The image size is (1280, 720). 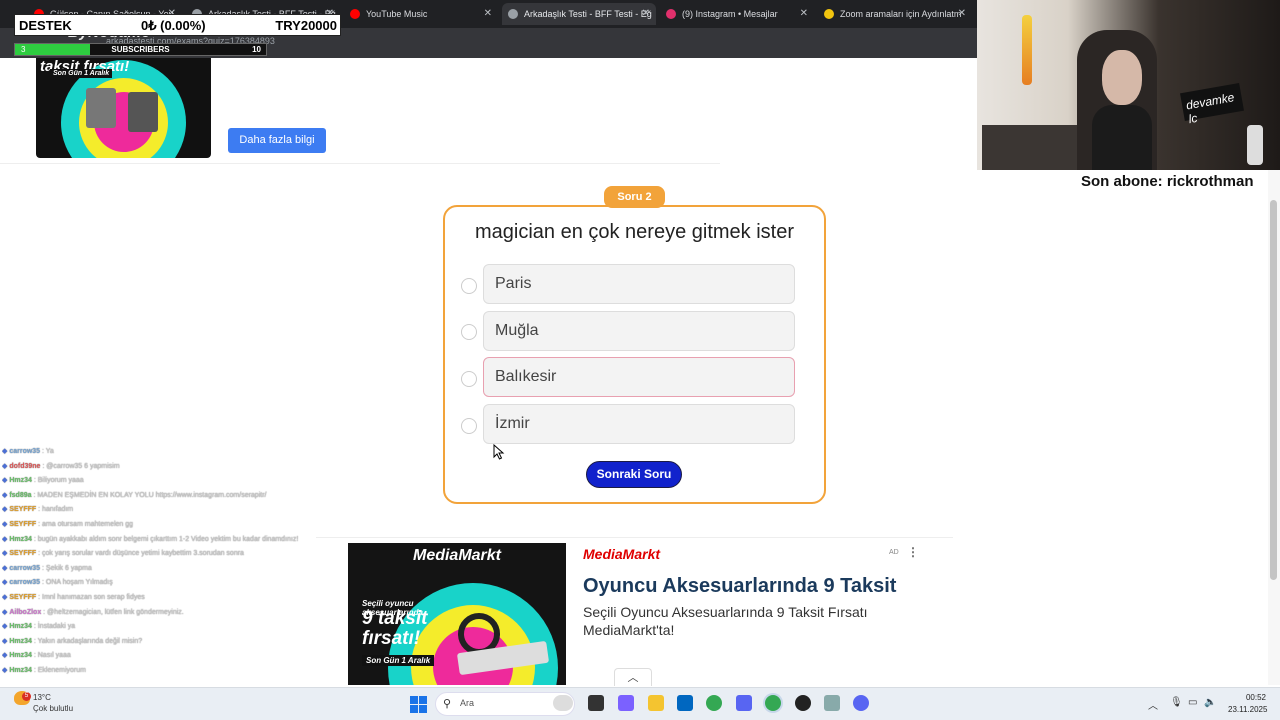 What do you see at coordinates (58, 670) in the screenshot?
I see `chat-text: : Eklenemiyorum` at bounding box center [58, 670].